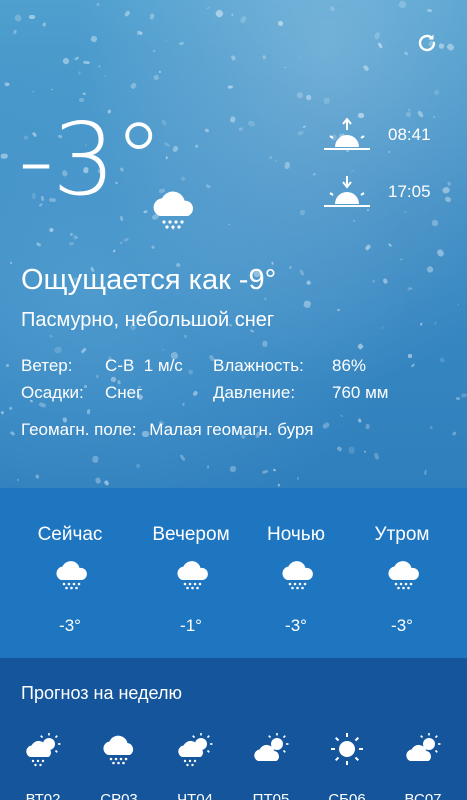  I want to click on sunrise-time: 08:41, so click(409, 134).